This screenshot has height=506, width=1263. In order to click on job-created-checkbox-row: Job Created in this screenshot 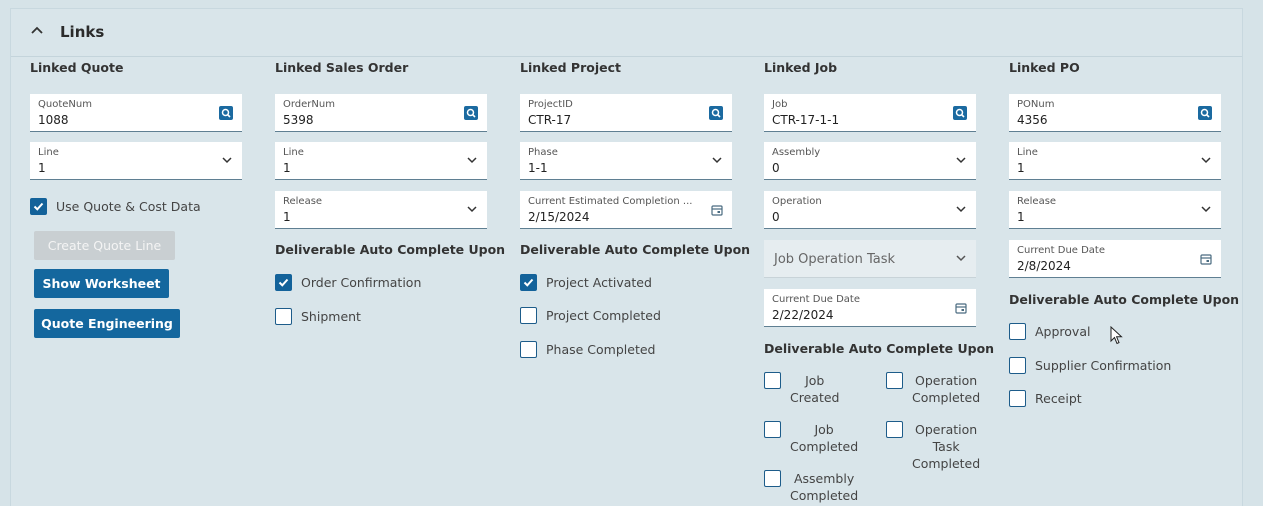, I will do `click(801, 389)`.